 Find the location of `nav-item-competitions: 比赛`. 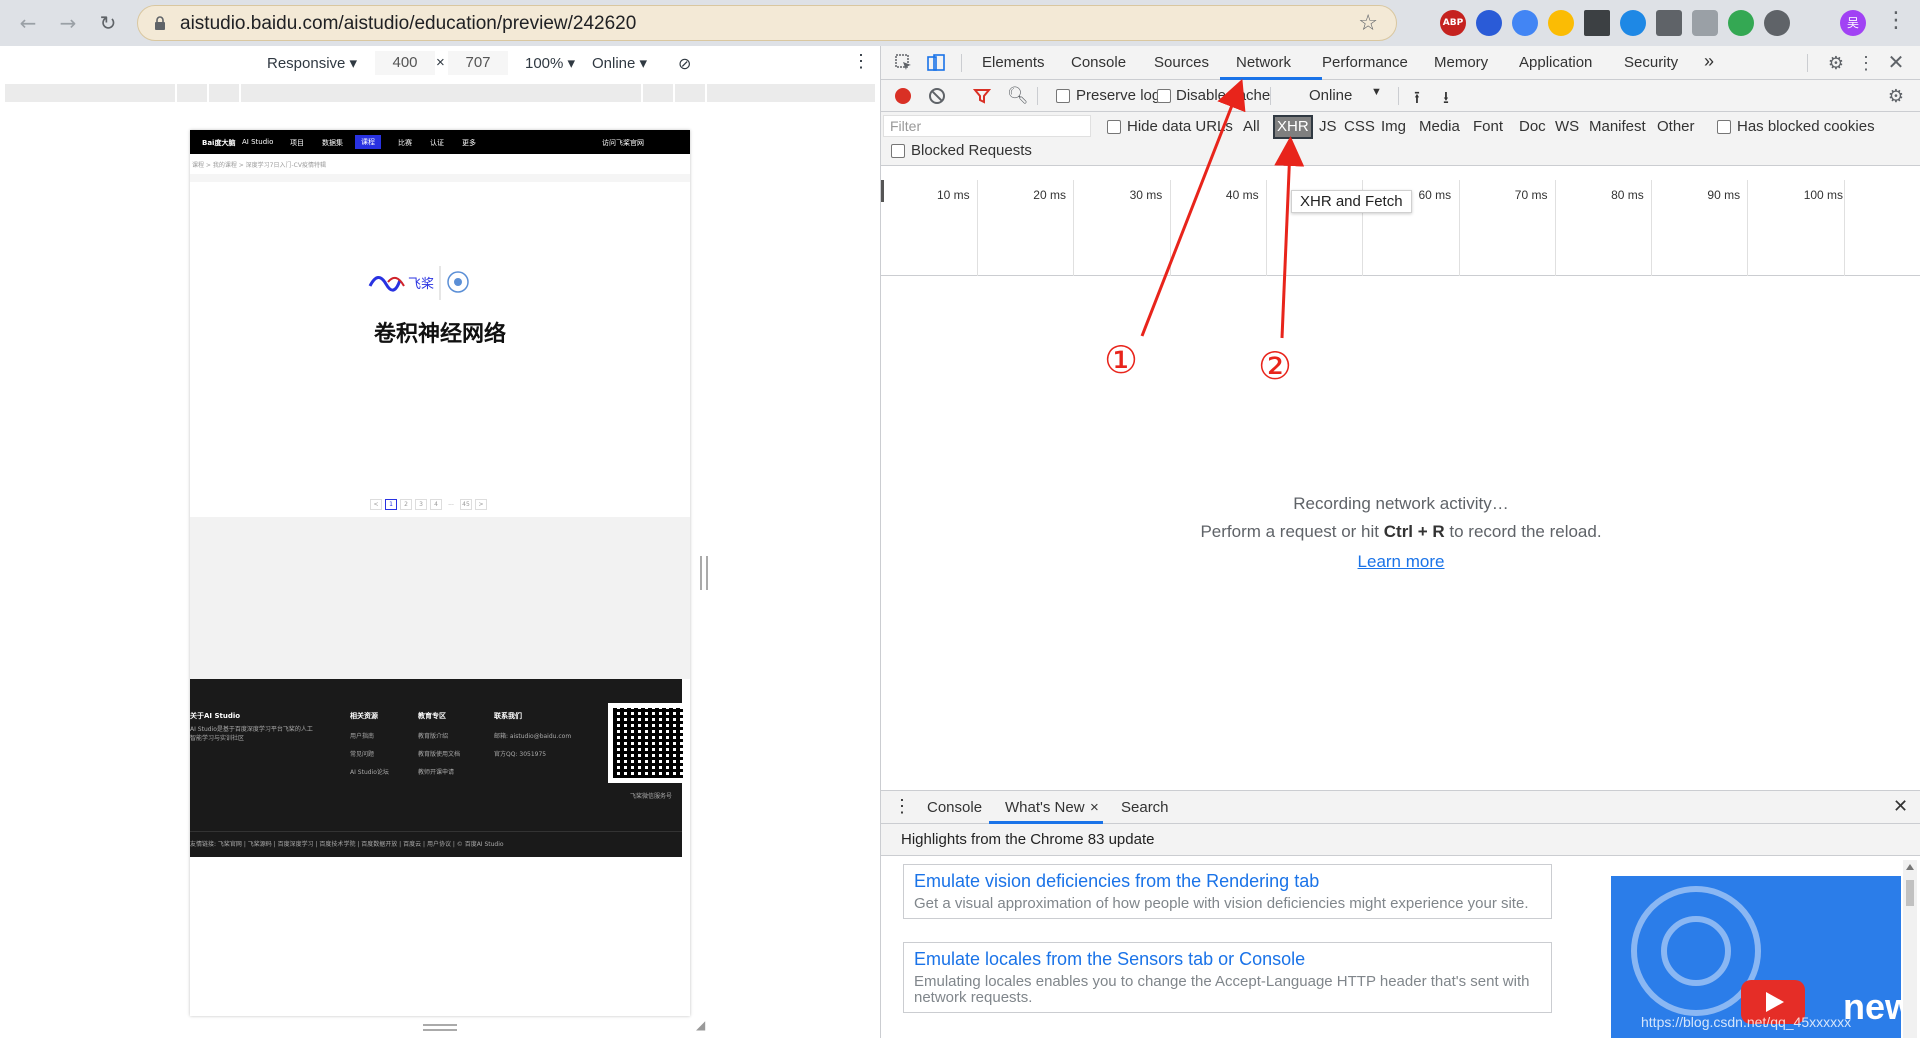

nav-item-competitions: 比赛 is located at coordinates (405, 143).